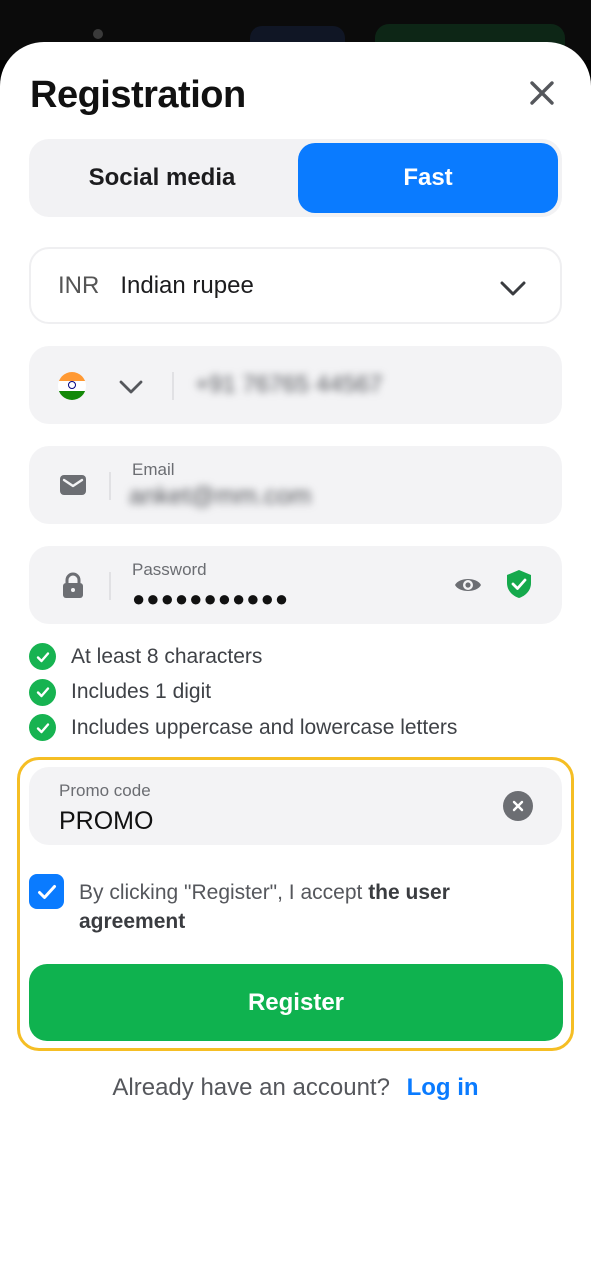 This screenshot has width=591, height=1280. What do you see at coordinates (224, 892) in the screenshot?
I see `agreement-prefix: By clicking "Register", I accept` at bounding box center [224, 892].